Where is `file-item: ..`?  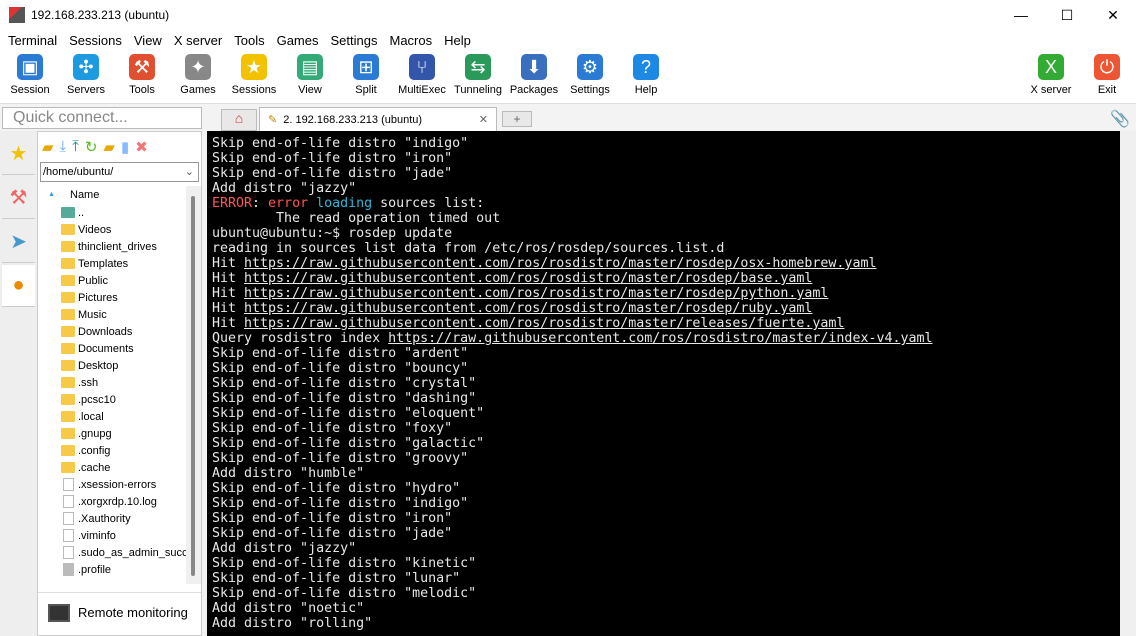 file-item: .. is located at coordinates (112, 212).